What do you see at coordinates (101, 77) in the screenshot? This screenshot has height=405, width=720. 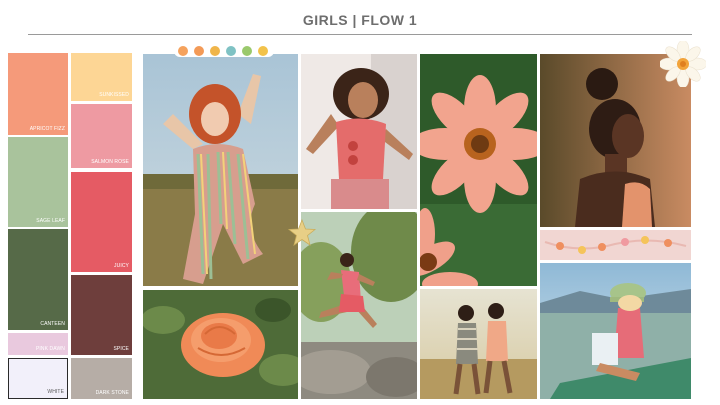 I see `swatch-sunkissed: SUNKISSED` at bounding box center [101, 77].